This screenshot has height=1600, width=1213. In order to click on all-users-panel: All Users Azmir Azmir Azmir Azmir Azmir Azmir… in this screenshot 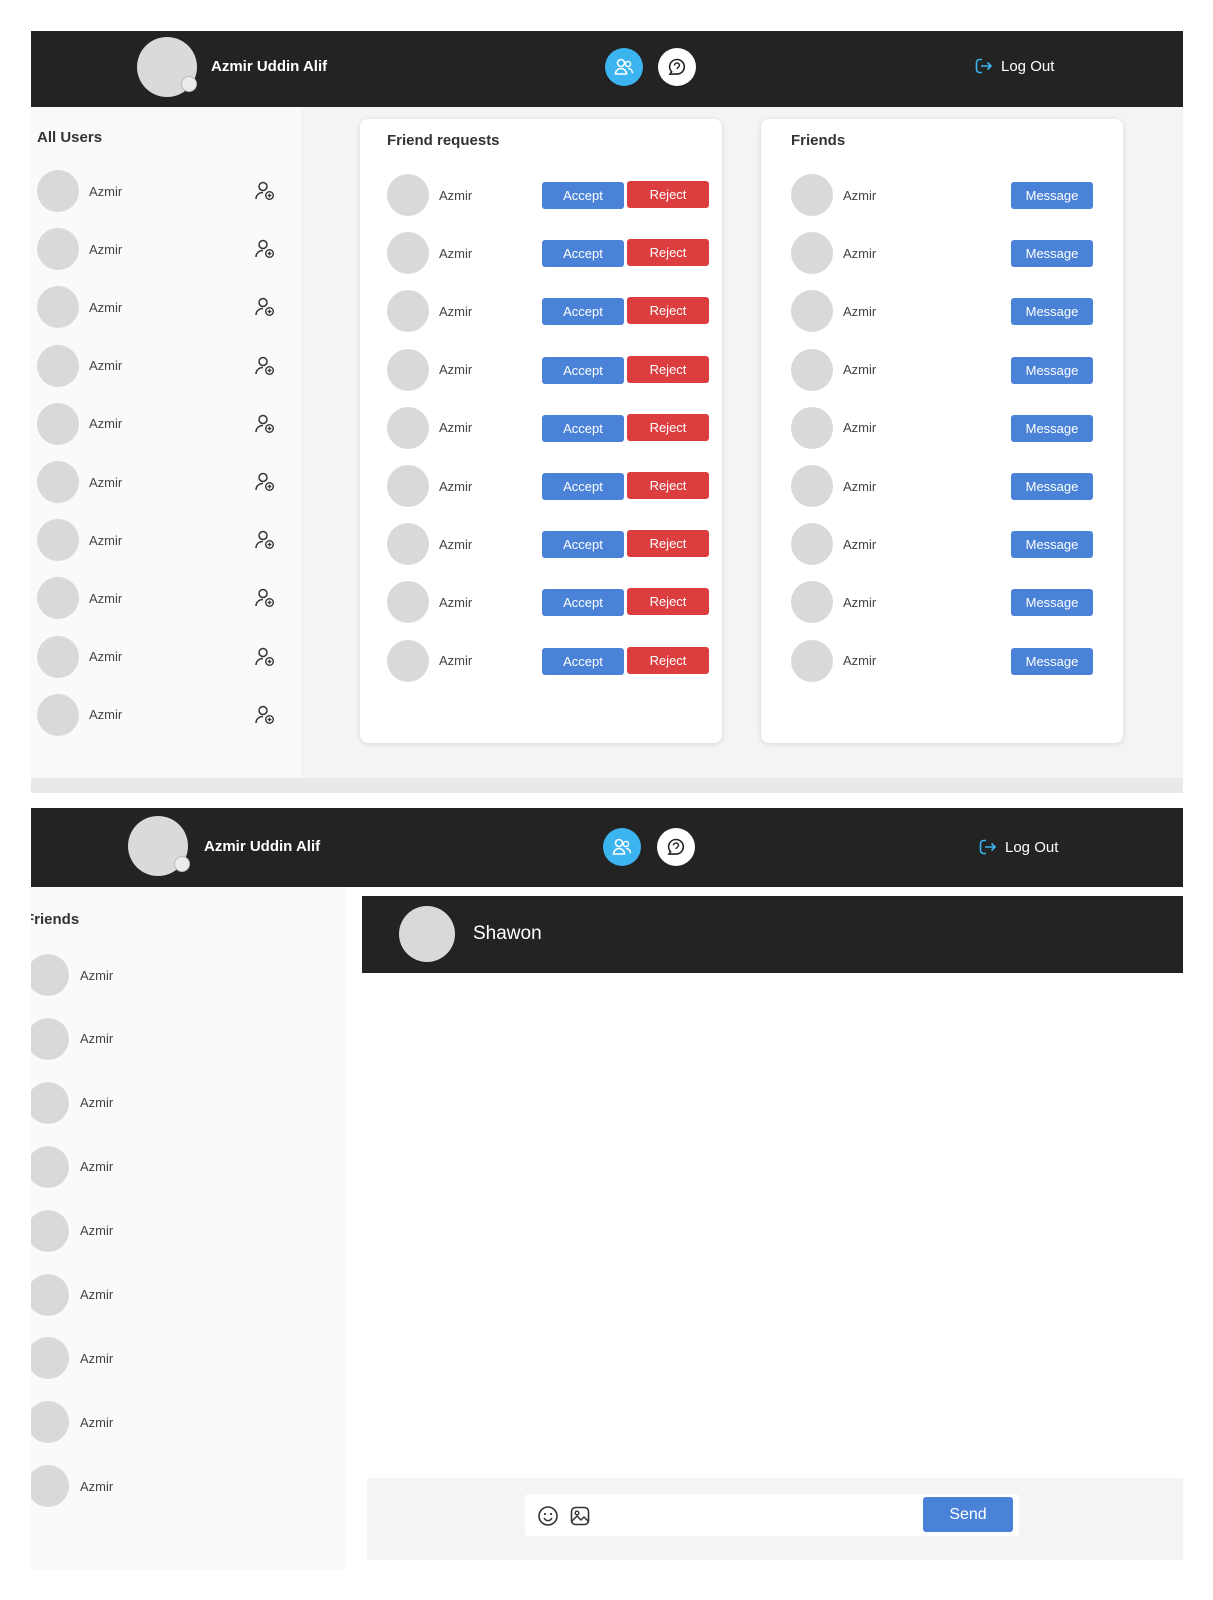, I will do `click(166, 442)`.